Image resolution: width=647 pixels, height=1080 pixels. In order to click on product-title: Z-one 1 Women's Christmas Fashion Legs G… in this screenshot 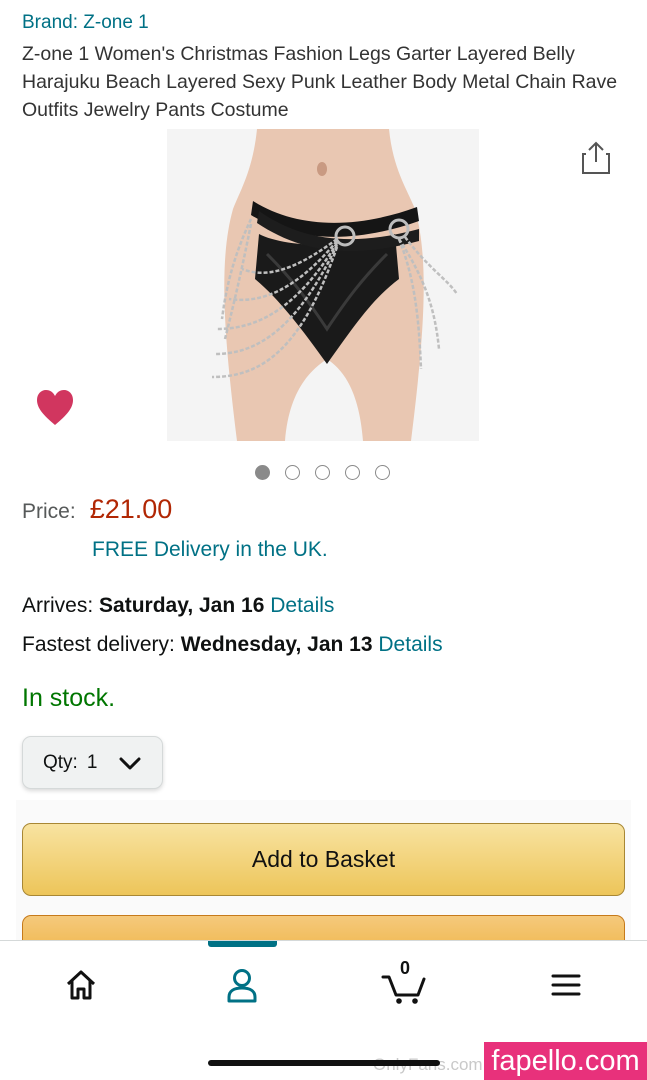, I will do `click(320, 82)`.